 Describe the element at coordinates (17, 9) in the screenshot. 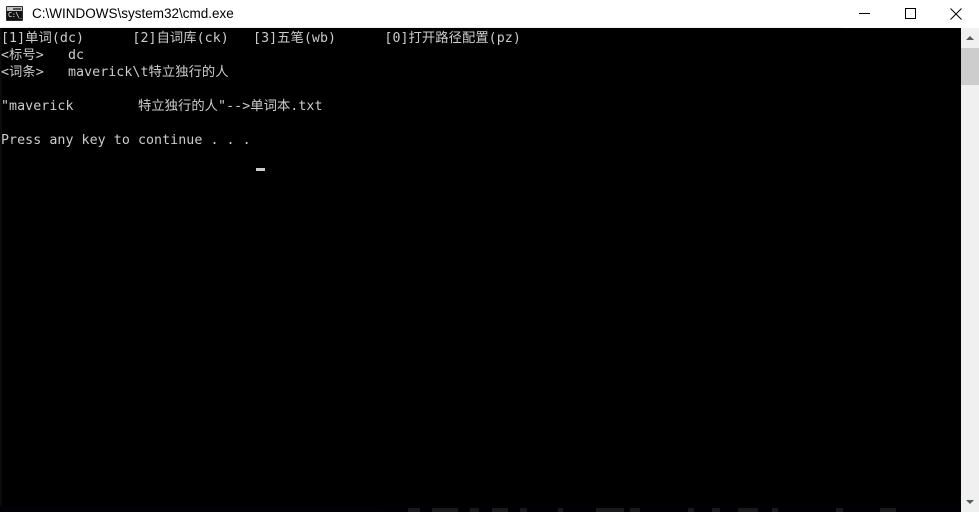

I see `cmd-icon-buttons` at that location.